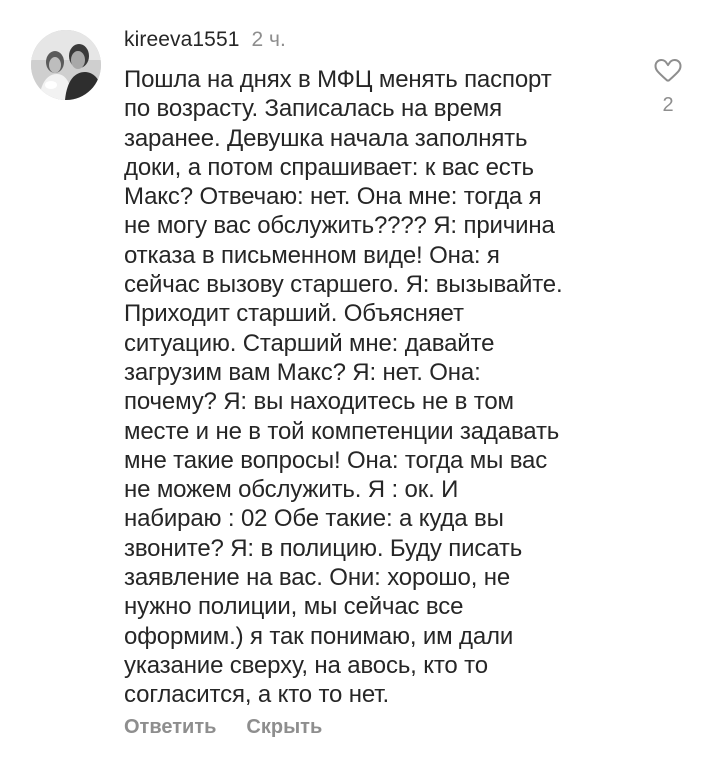 The width and height of the screenshot is (719, 773). I want to click on hide-button: Скрыть, so click(284, 727).